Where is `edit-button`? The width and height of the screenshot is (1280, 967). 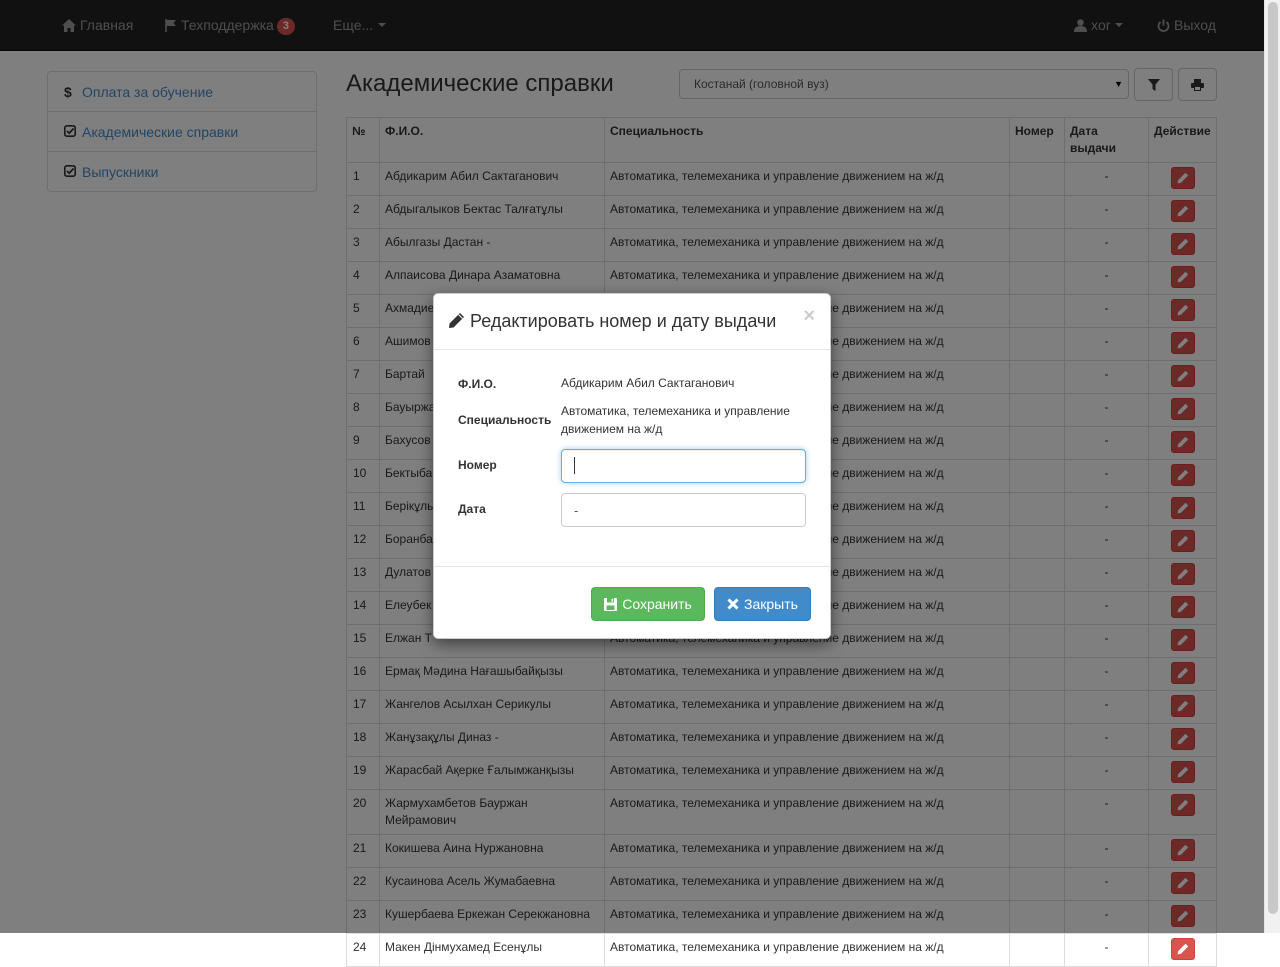 edit-button is located at coordinates (1182, 949).